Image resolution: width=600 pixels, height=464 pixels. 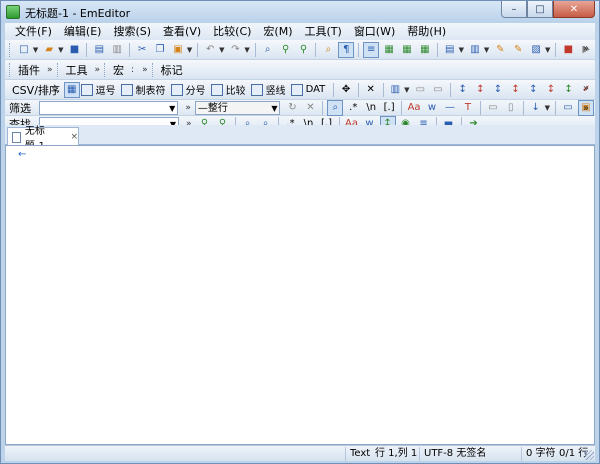 What do you see at coordinates (118, 70) in the screenshot?
I see `macros-label: 宏` at bounding box center [118, 70].